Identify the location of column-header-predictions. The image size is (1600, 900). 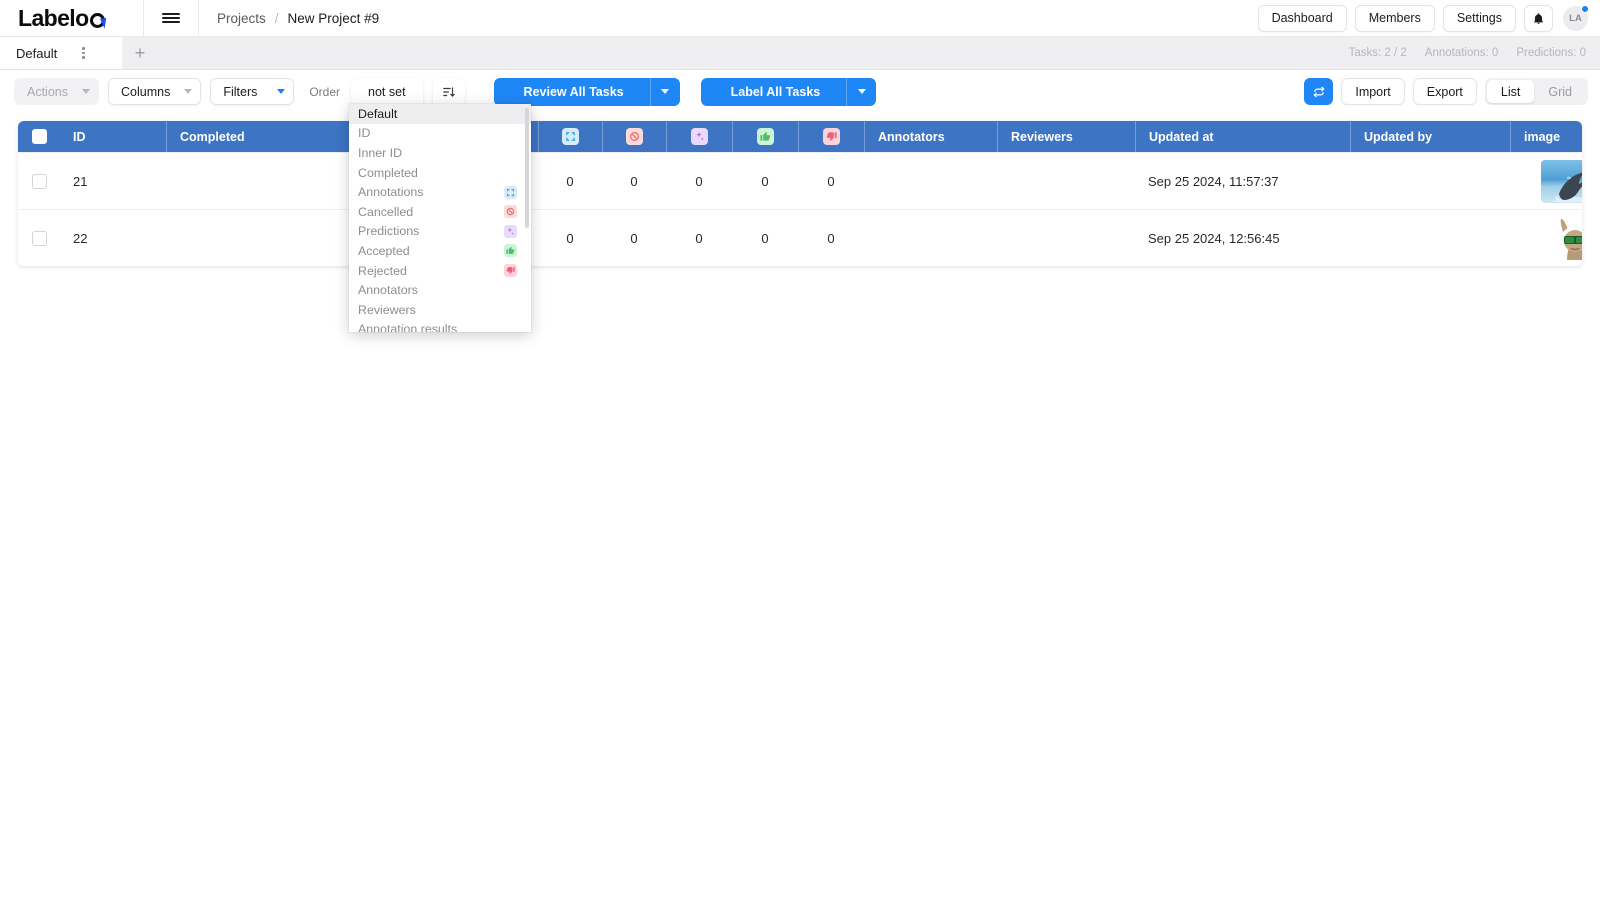
(699, 136).